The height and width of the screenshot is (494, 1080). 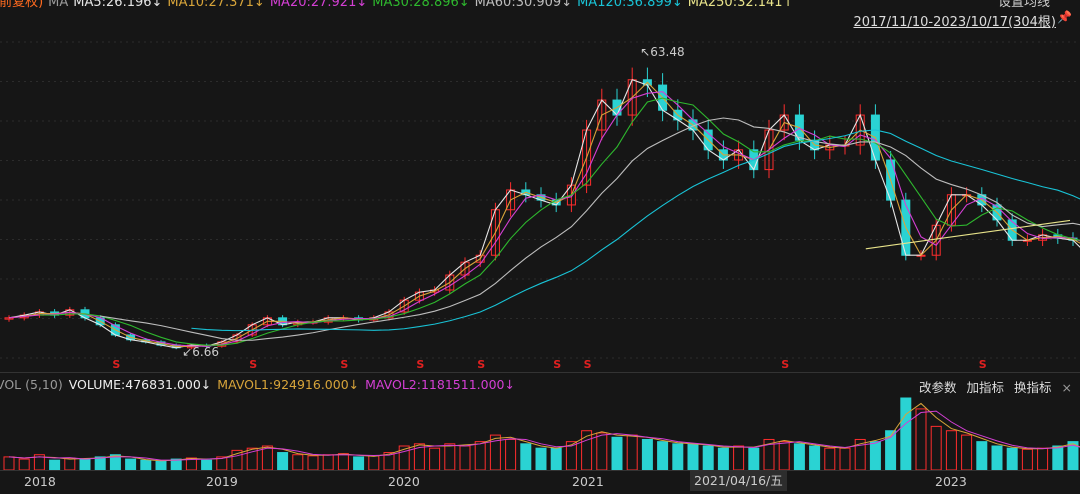 I want to click on cursor-date-label: 2021/04/16/五, so click(x=738, y=481).